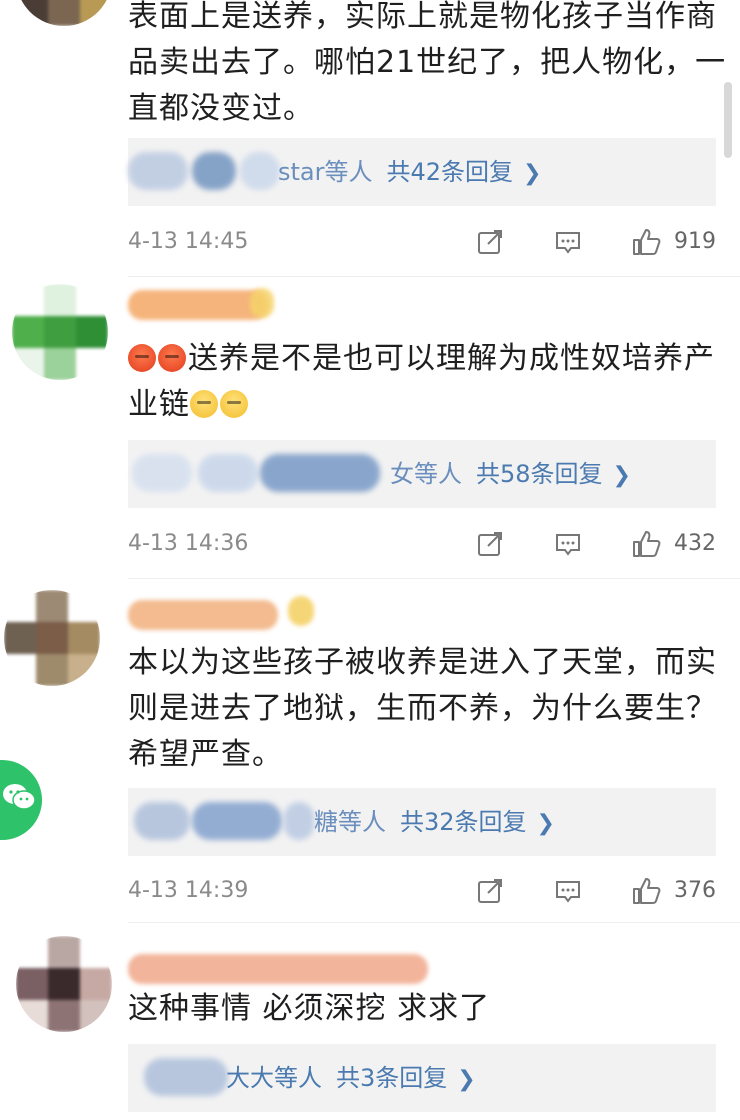  Describe the element at coordinates (19, 797) in the screenshot. I see `wechat-icon` at that location.